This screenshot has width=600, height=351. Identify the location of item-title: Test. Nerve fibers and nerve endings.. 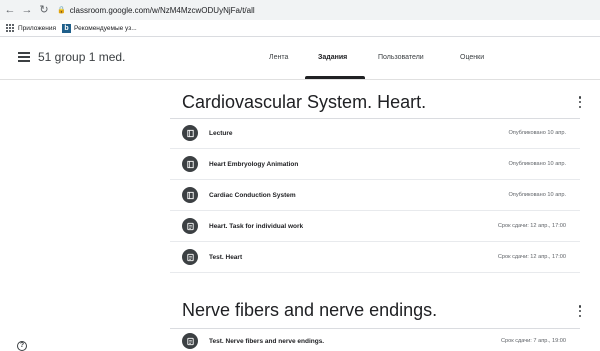
(267, 341).